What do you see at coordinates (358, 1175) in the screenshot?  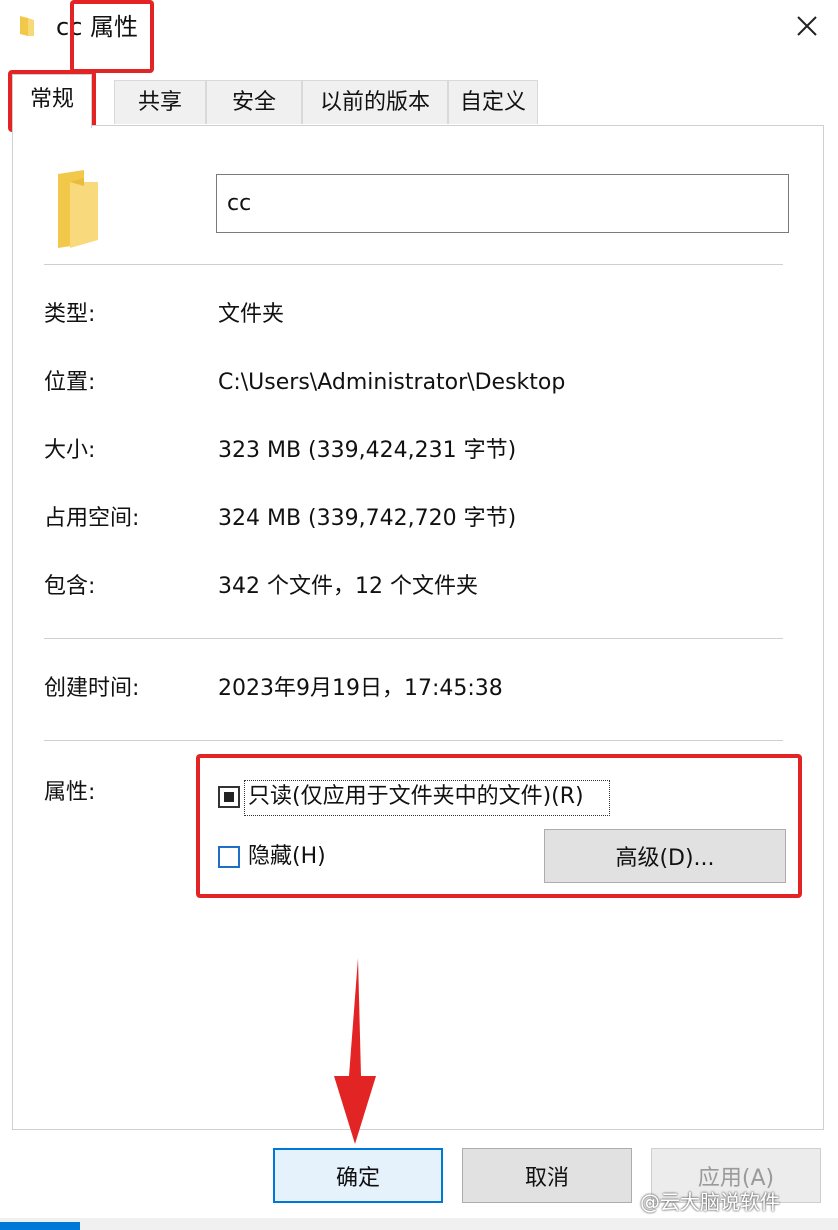 I see `ok-button: 确定` at bounding box center [358, 1175].